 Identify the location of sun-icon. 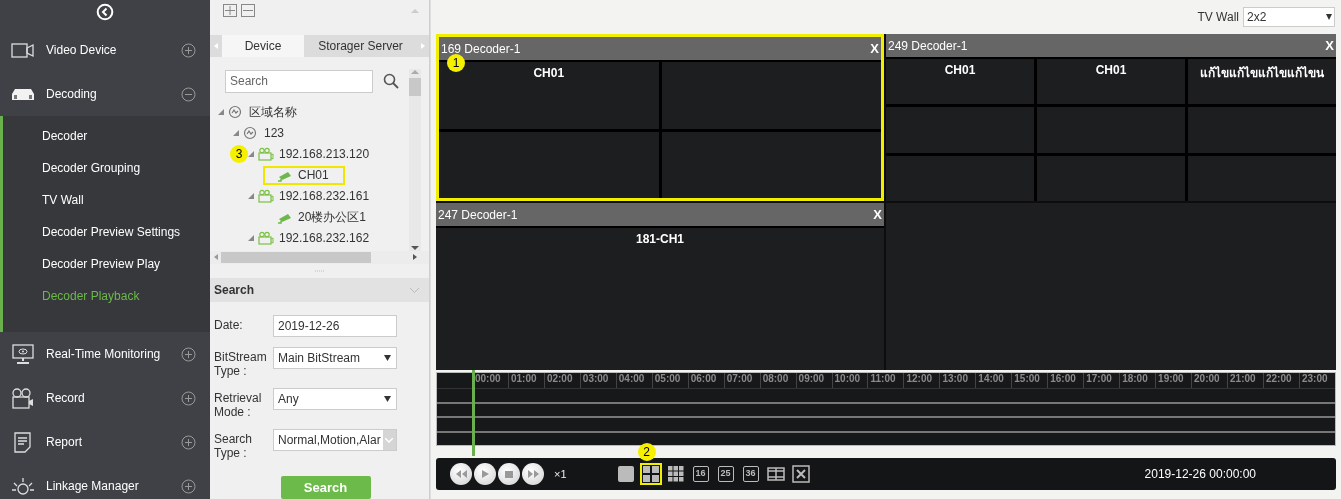
(23, 486).